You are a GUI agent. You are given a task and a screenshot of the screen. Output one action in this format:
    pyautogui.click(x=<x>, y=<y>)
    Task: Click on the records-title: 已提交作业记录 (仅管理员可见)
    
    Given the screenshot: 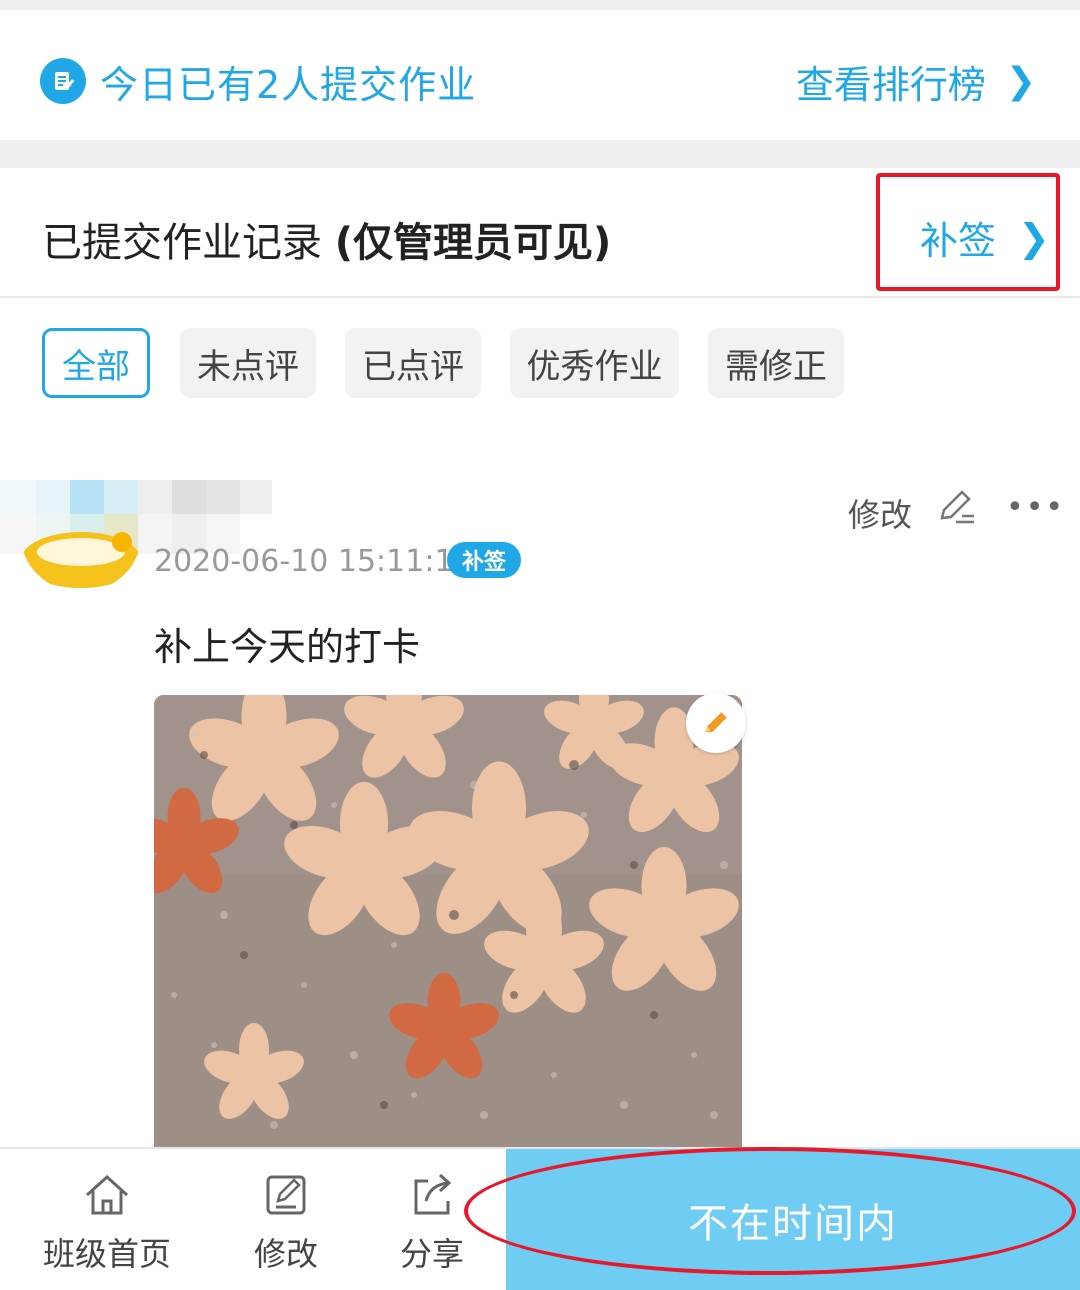 What is the action you would take?
    pyautogui.click(x=326, y=239)
    